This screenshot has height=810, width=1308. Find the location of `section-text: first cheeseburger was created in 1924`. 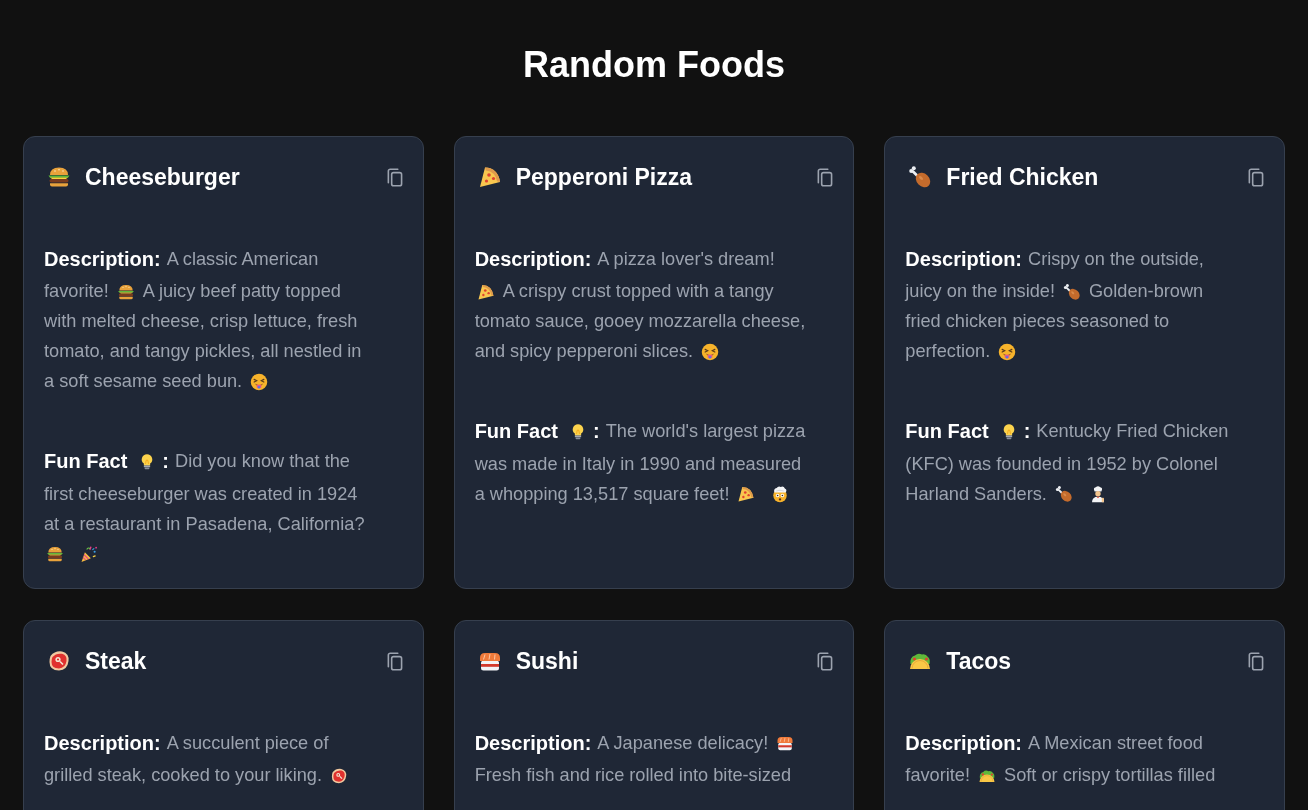

section-text: first cheeseburger was created in 1924 is located at coordinates (201, 494).